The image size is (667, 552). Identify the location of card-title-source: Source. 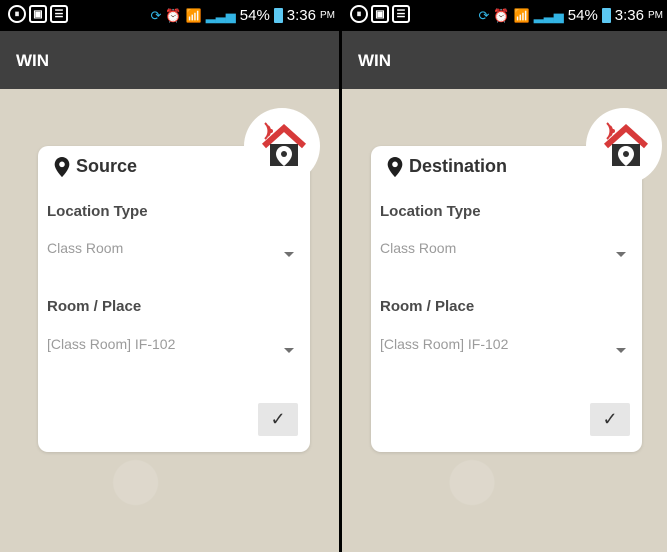
(95, 166).